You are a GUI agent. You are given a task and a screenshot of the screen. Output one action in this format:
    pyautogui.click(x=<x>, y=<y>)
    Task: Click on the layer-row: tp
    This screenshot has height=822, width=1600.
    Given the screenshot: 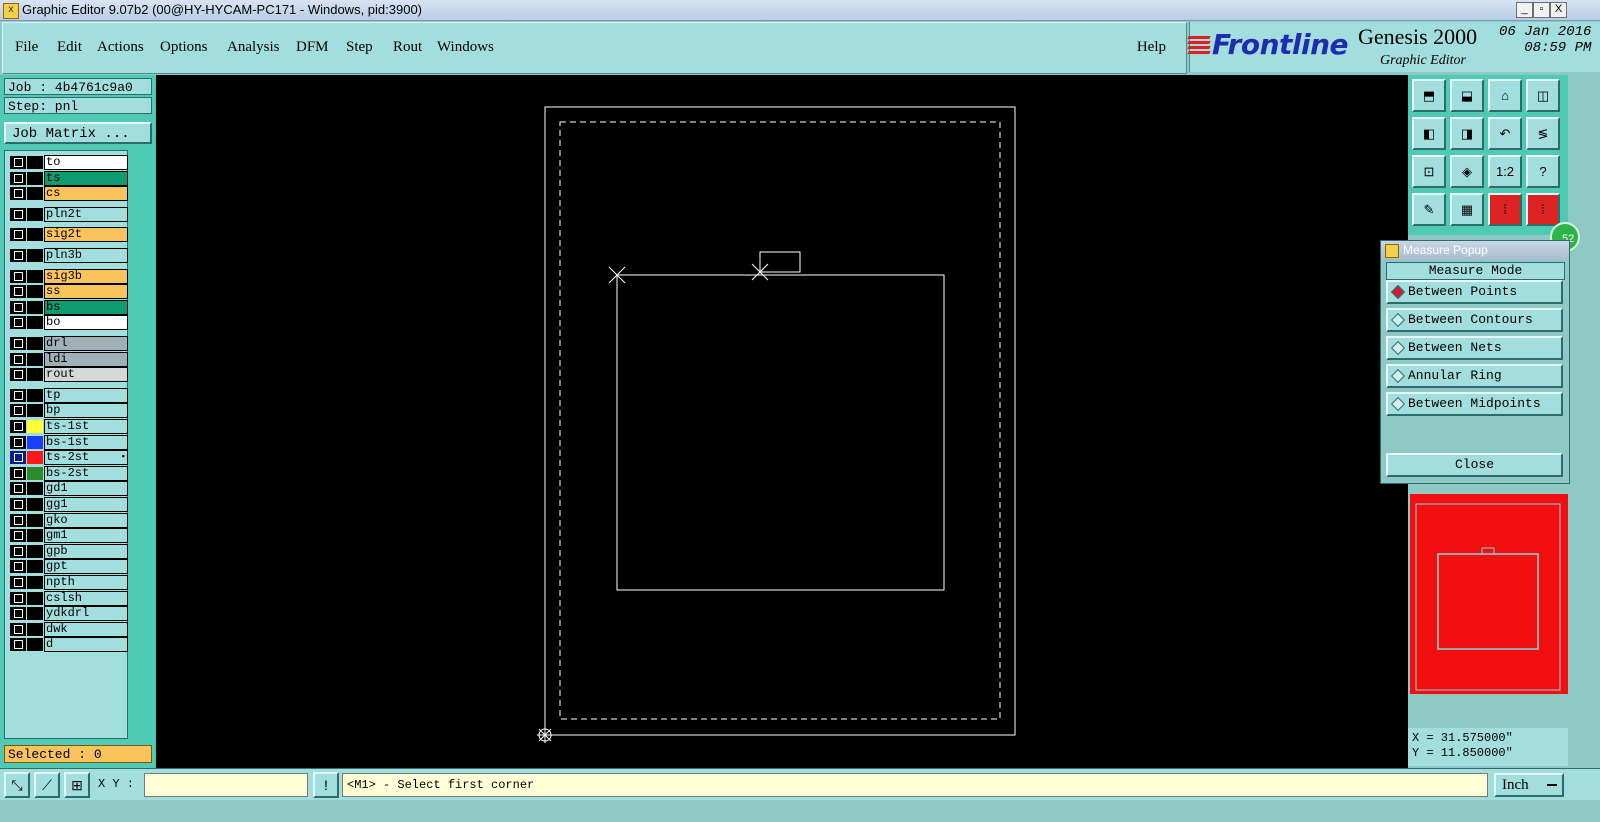 What is the action you would take?
    pyautogui.click(x=68, y=395)
    